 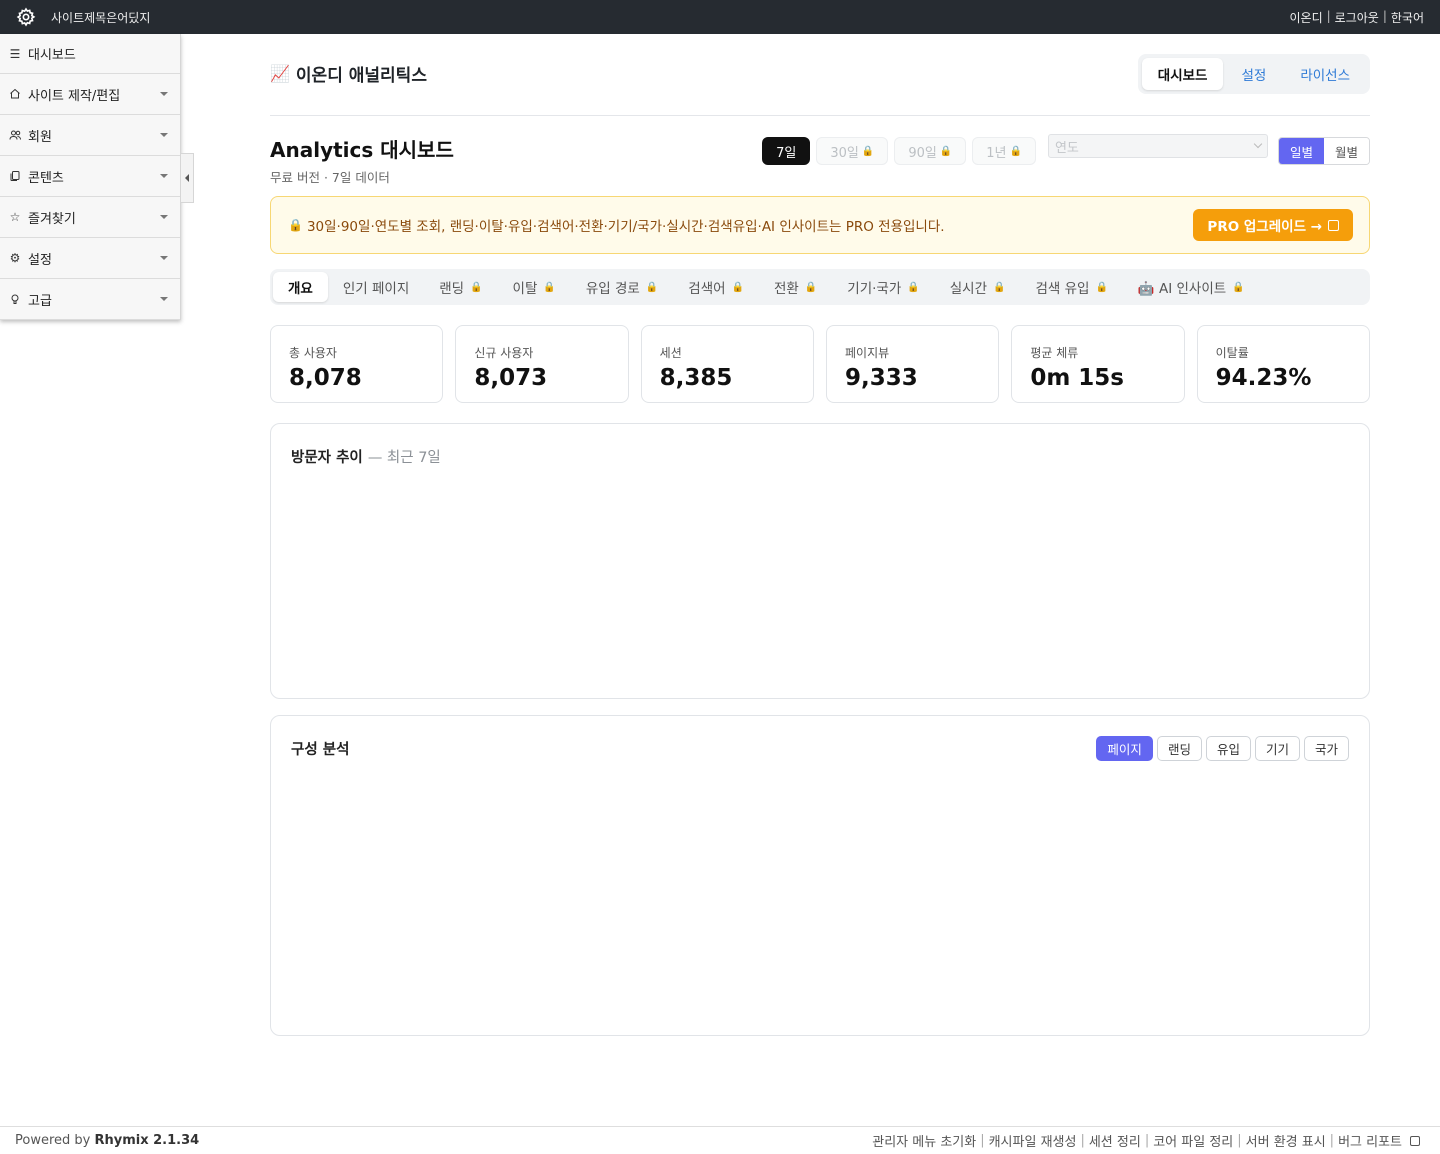 I want to click on tab-label: 검색 유입, so click(x=1062, y=289).